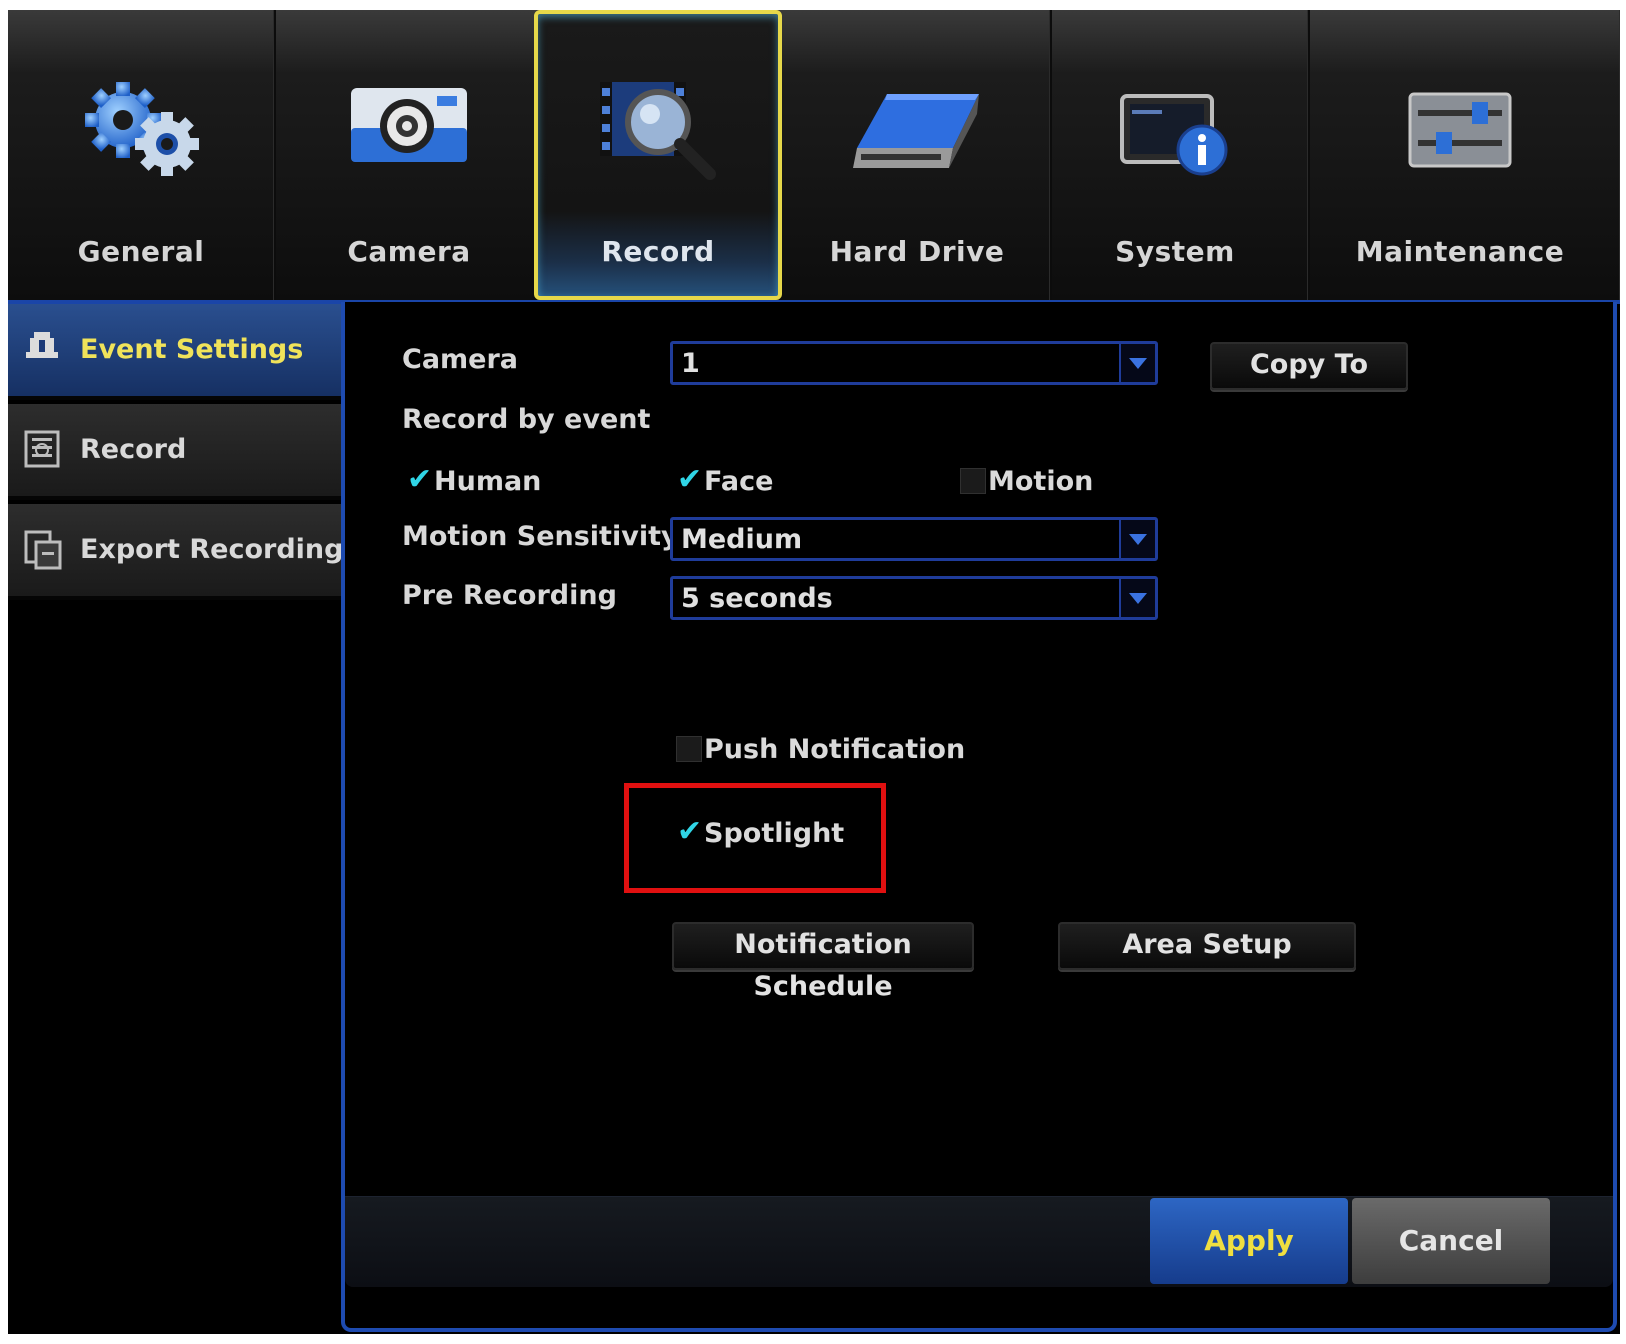 The height and width of the screenshot is (1344, 1626). What do you see at coordinates (1041, 481) in the screenshot?
I see `motion-label: Motion` at bounding box center [1041, 481].